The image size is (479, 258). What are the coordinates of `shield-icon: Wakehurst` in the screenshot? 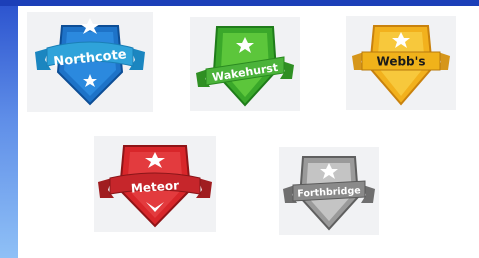 It's located at (245, 66).